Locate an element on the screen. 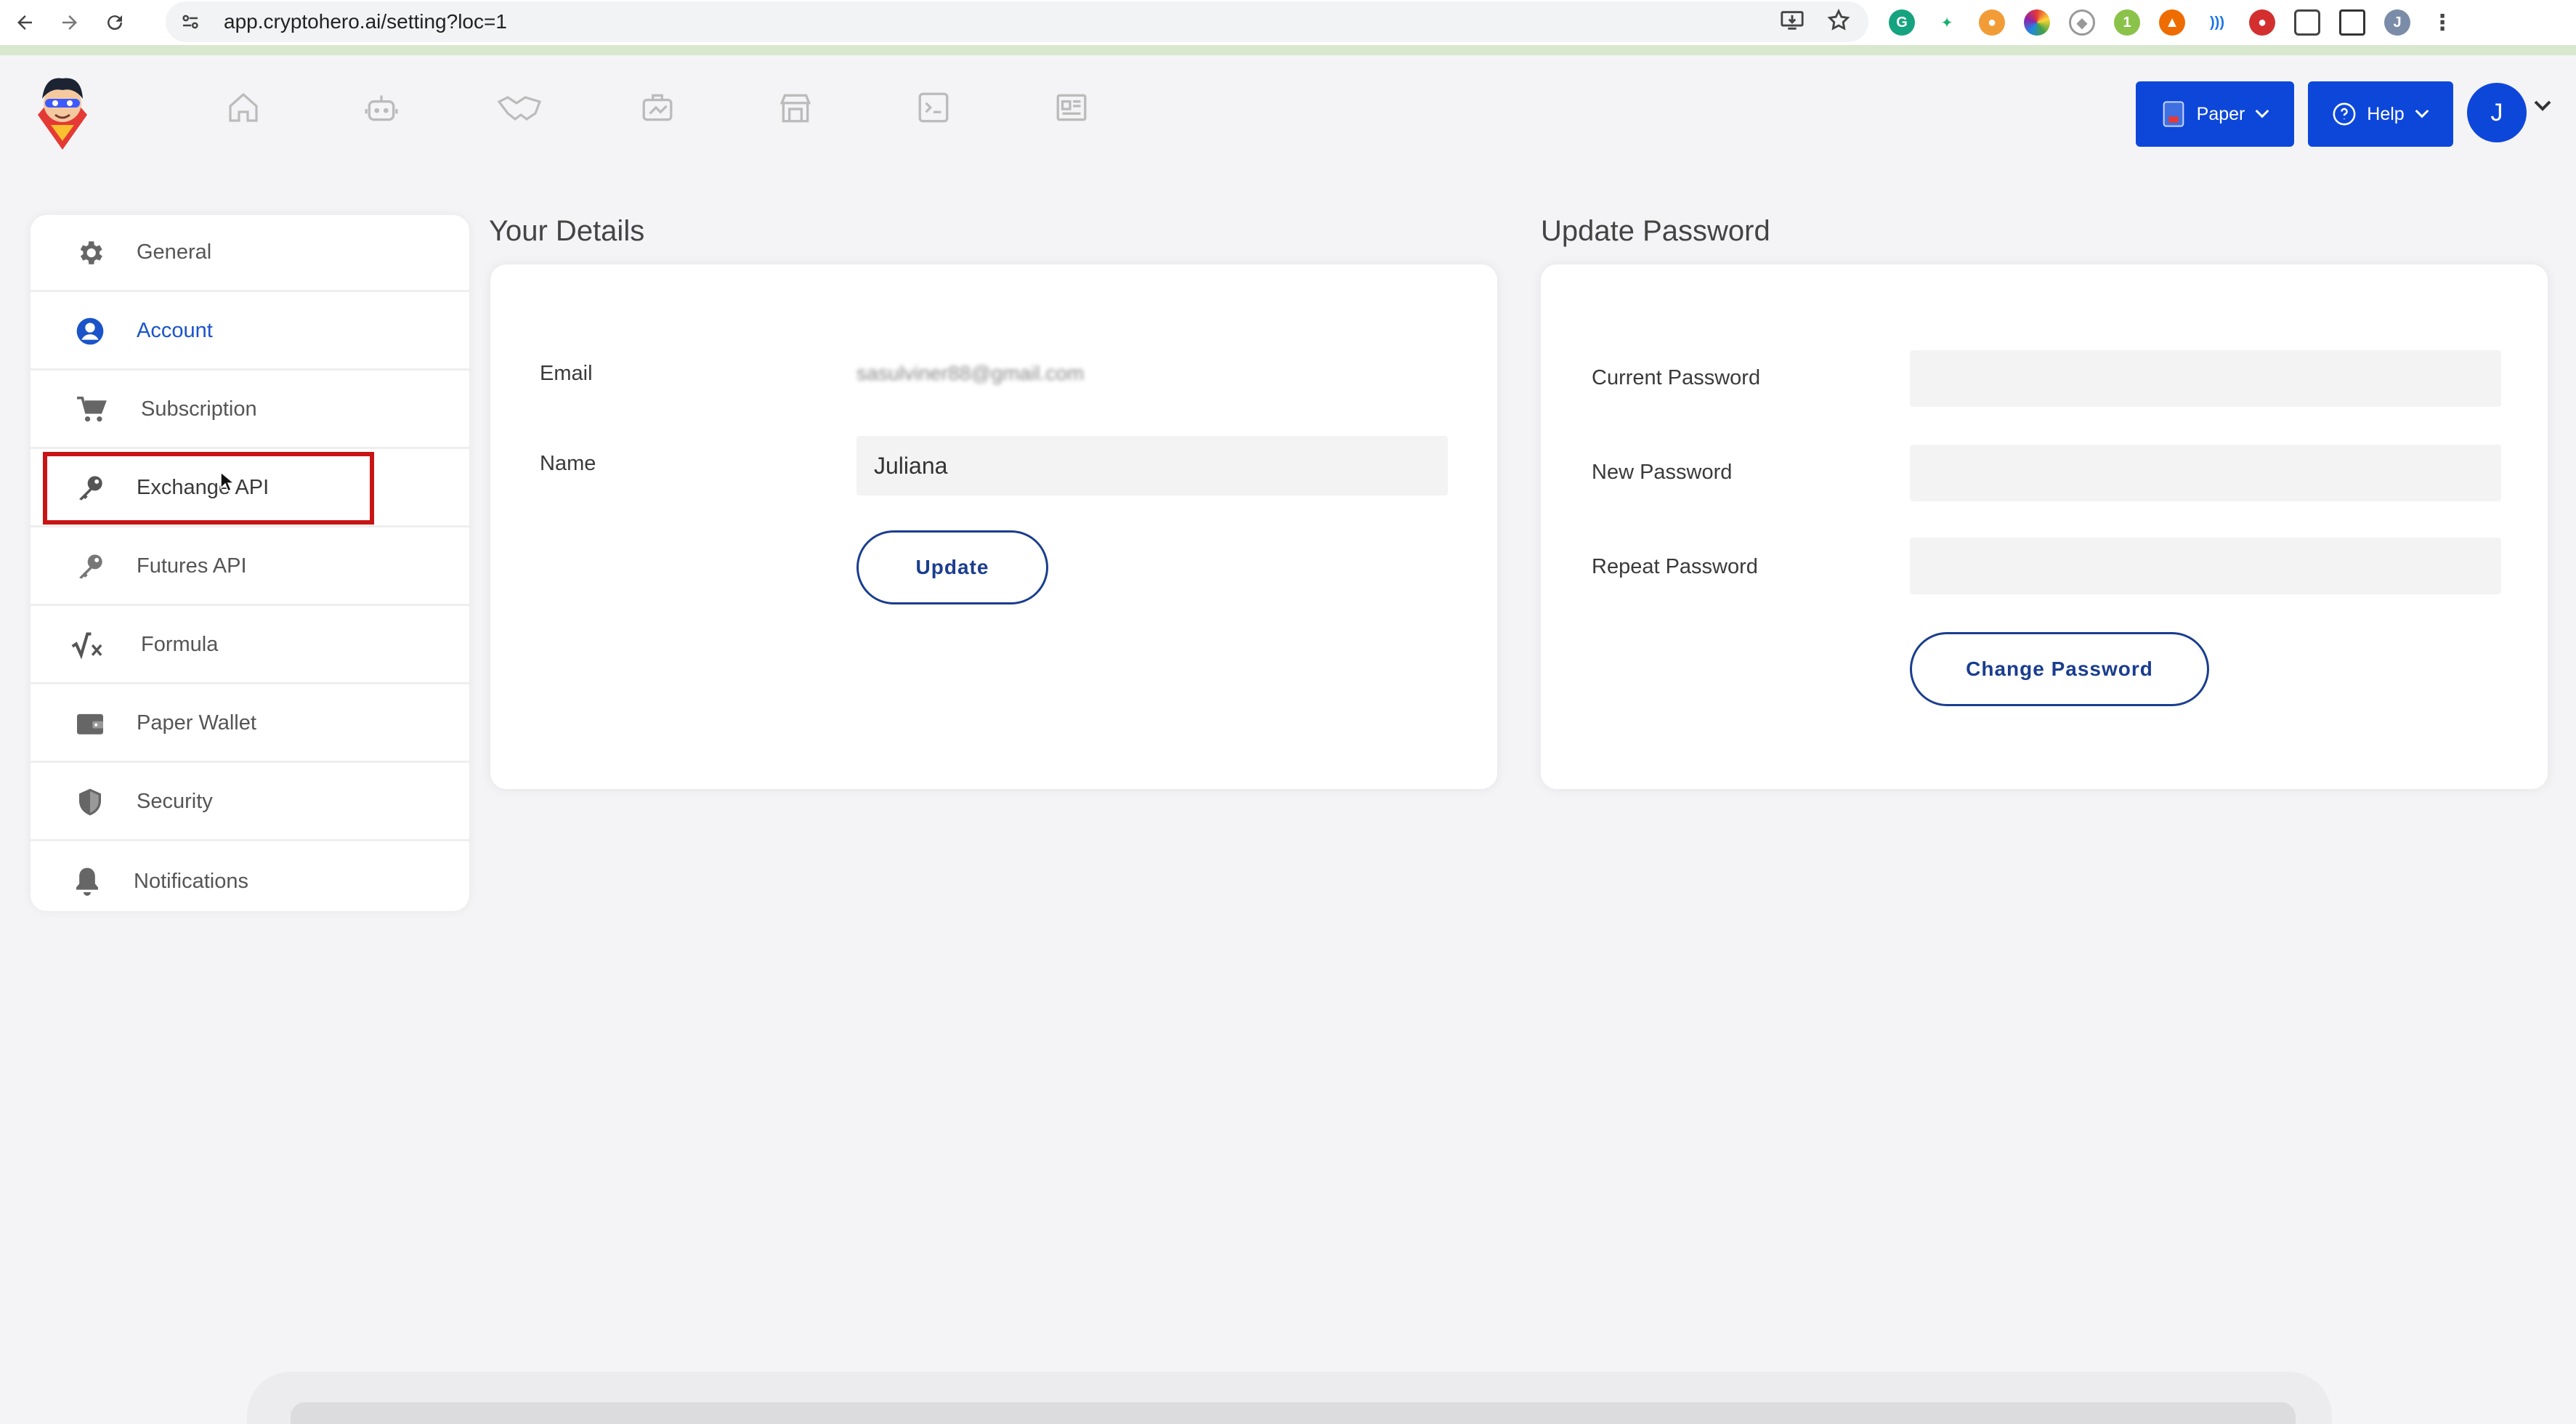  repeat-password-input is located at coordinates (2205, 566).